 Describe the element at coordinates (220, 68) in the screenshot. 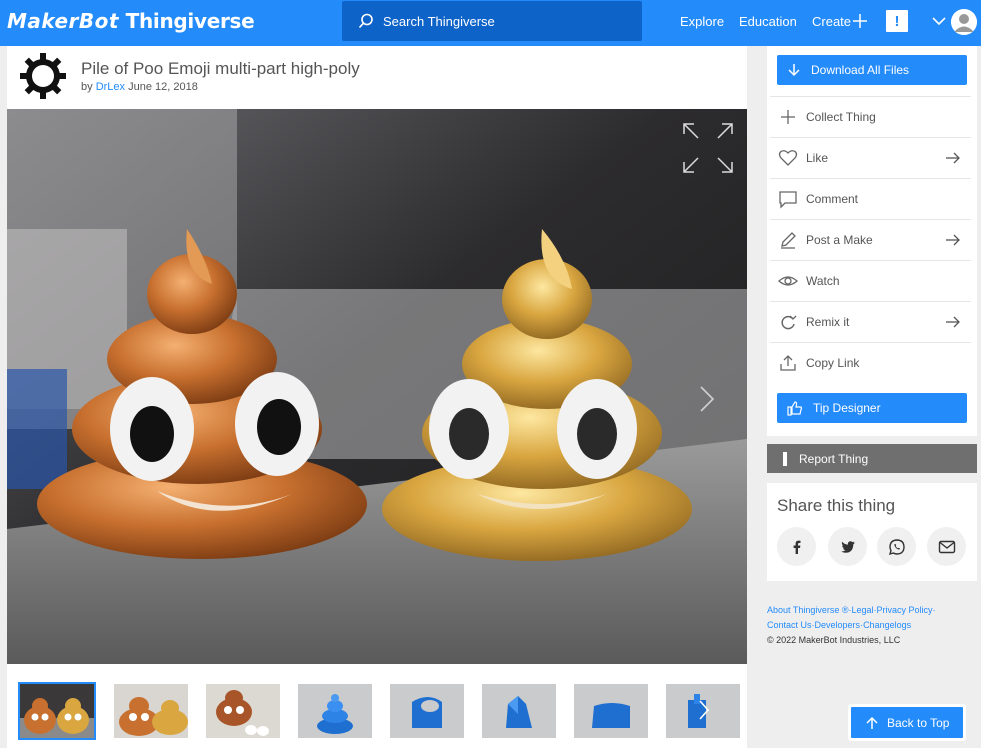

I see `page-title: Pile of Poo Emoji multi-part high-poly` at that location.